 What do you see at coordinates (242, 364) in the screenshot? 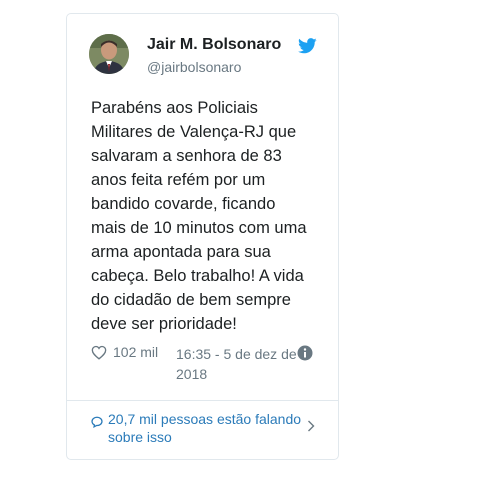
I see `timestamp: 16:35 - 5 de dez de 2018` at bounding box center [242, 364].